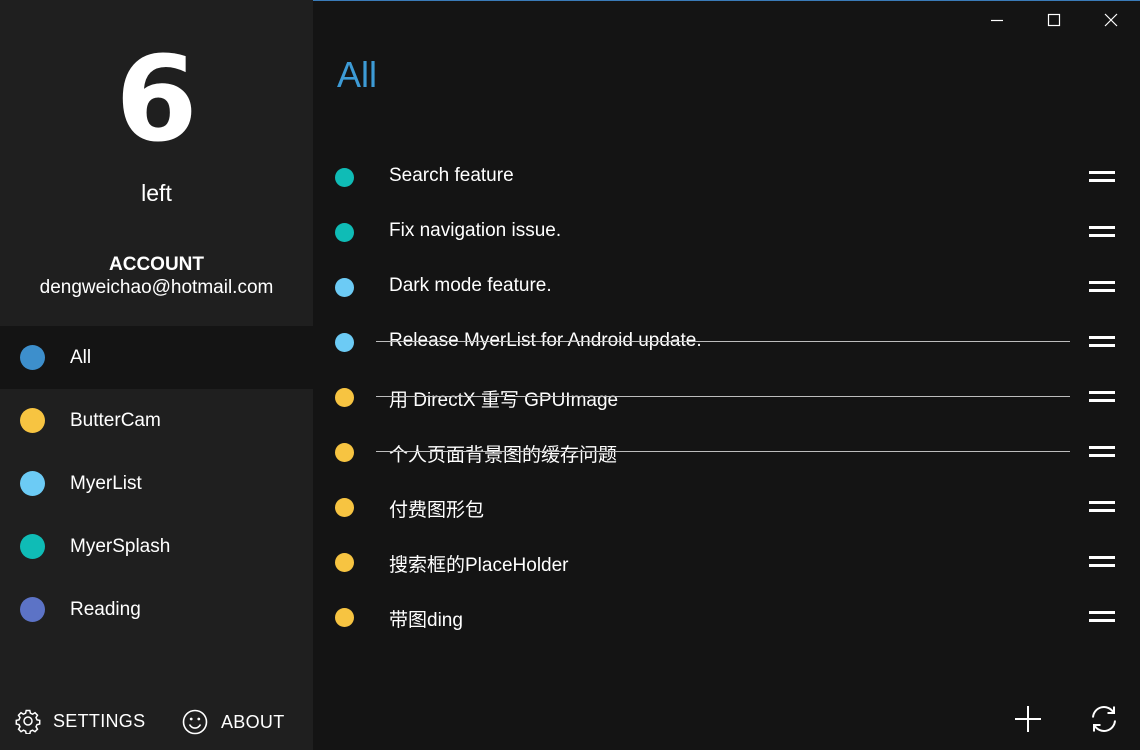 Image resolution: width=1140 pixels, height=750 pixels. What do you see at coordinates (156, 288) in the screenshot?
I see `account-email: dengweichao@hotmail.com` at bounding box center [156, 288].